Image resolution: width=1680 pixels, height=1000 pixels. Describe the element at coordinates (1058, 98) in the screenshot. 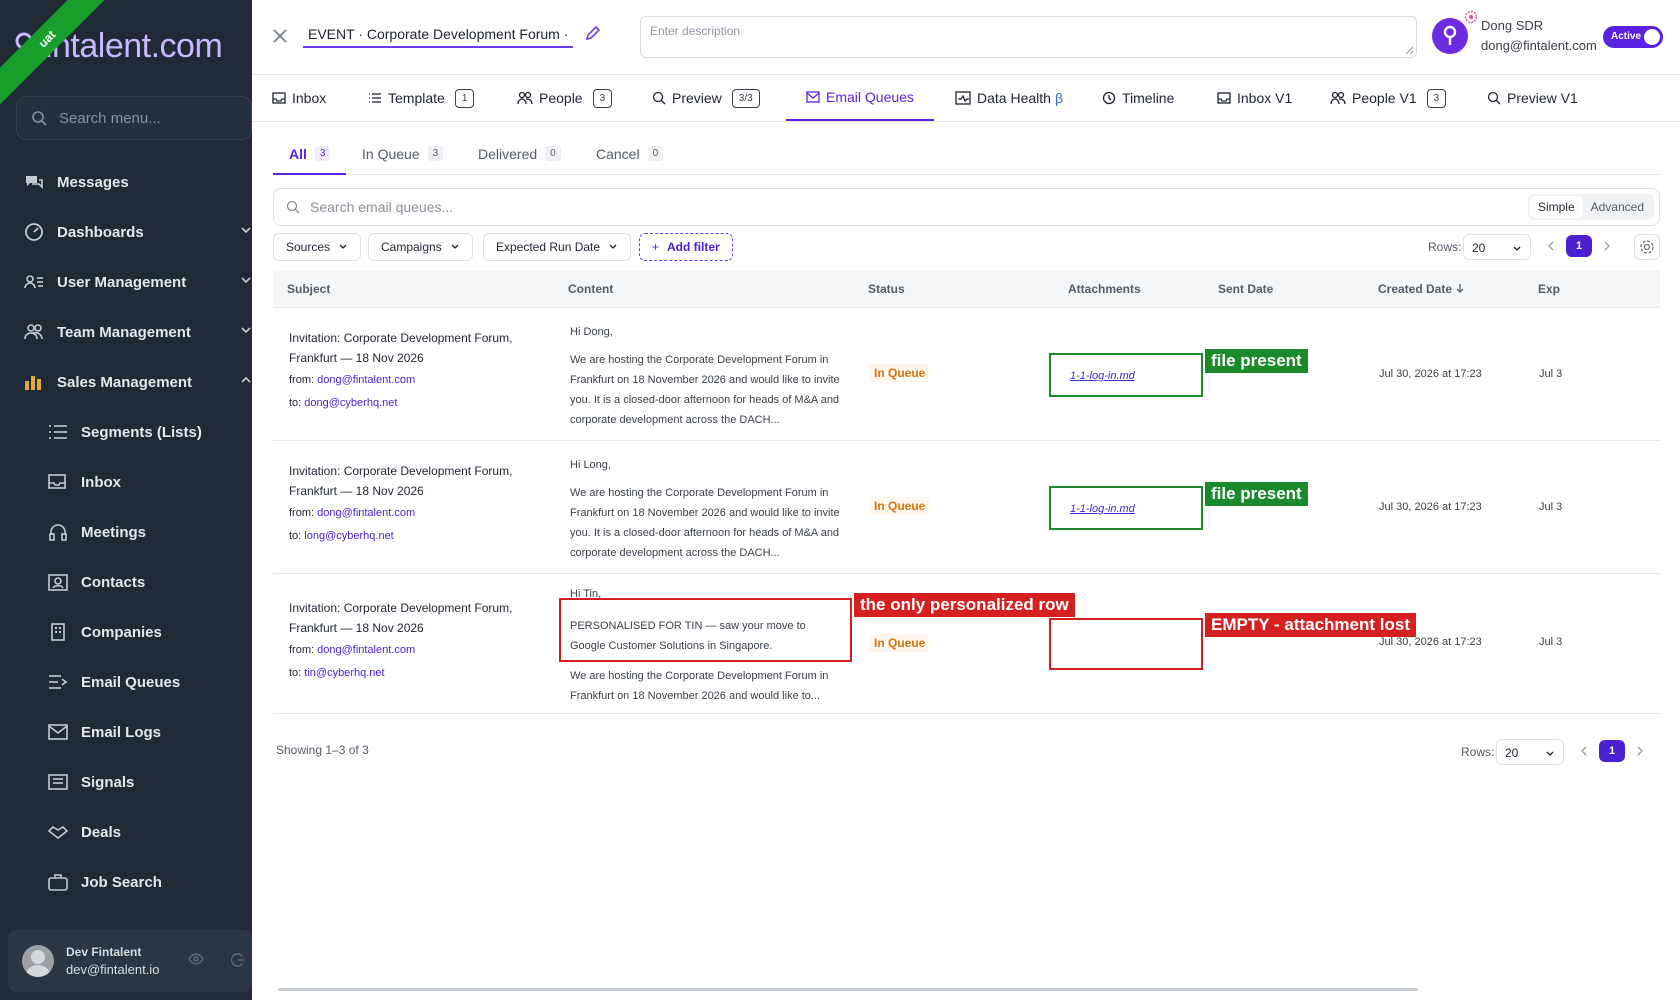

I see `beta-badge: β` at that location.